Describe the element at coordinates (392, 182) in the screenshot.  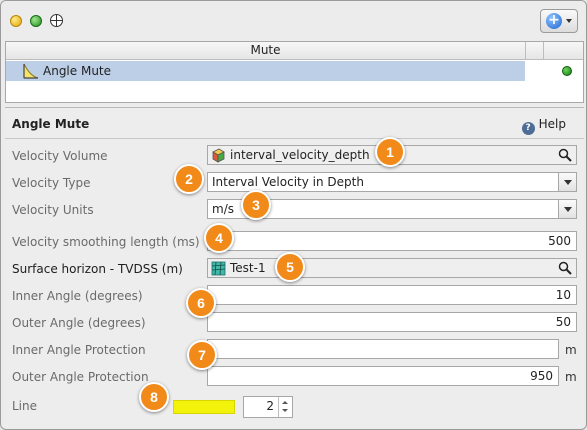
I see `velocity-type-select: Interval Velocity in Depth` at that location.